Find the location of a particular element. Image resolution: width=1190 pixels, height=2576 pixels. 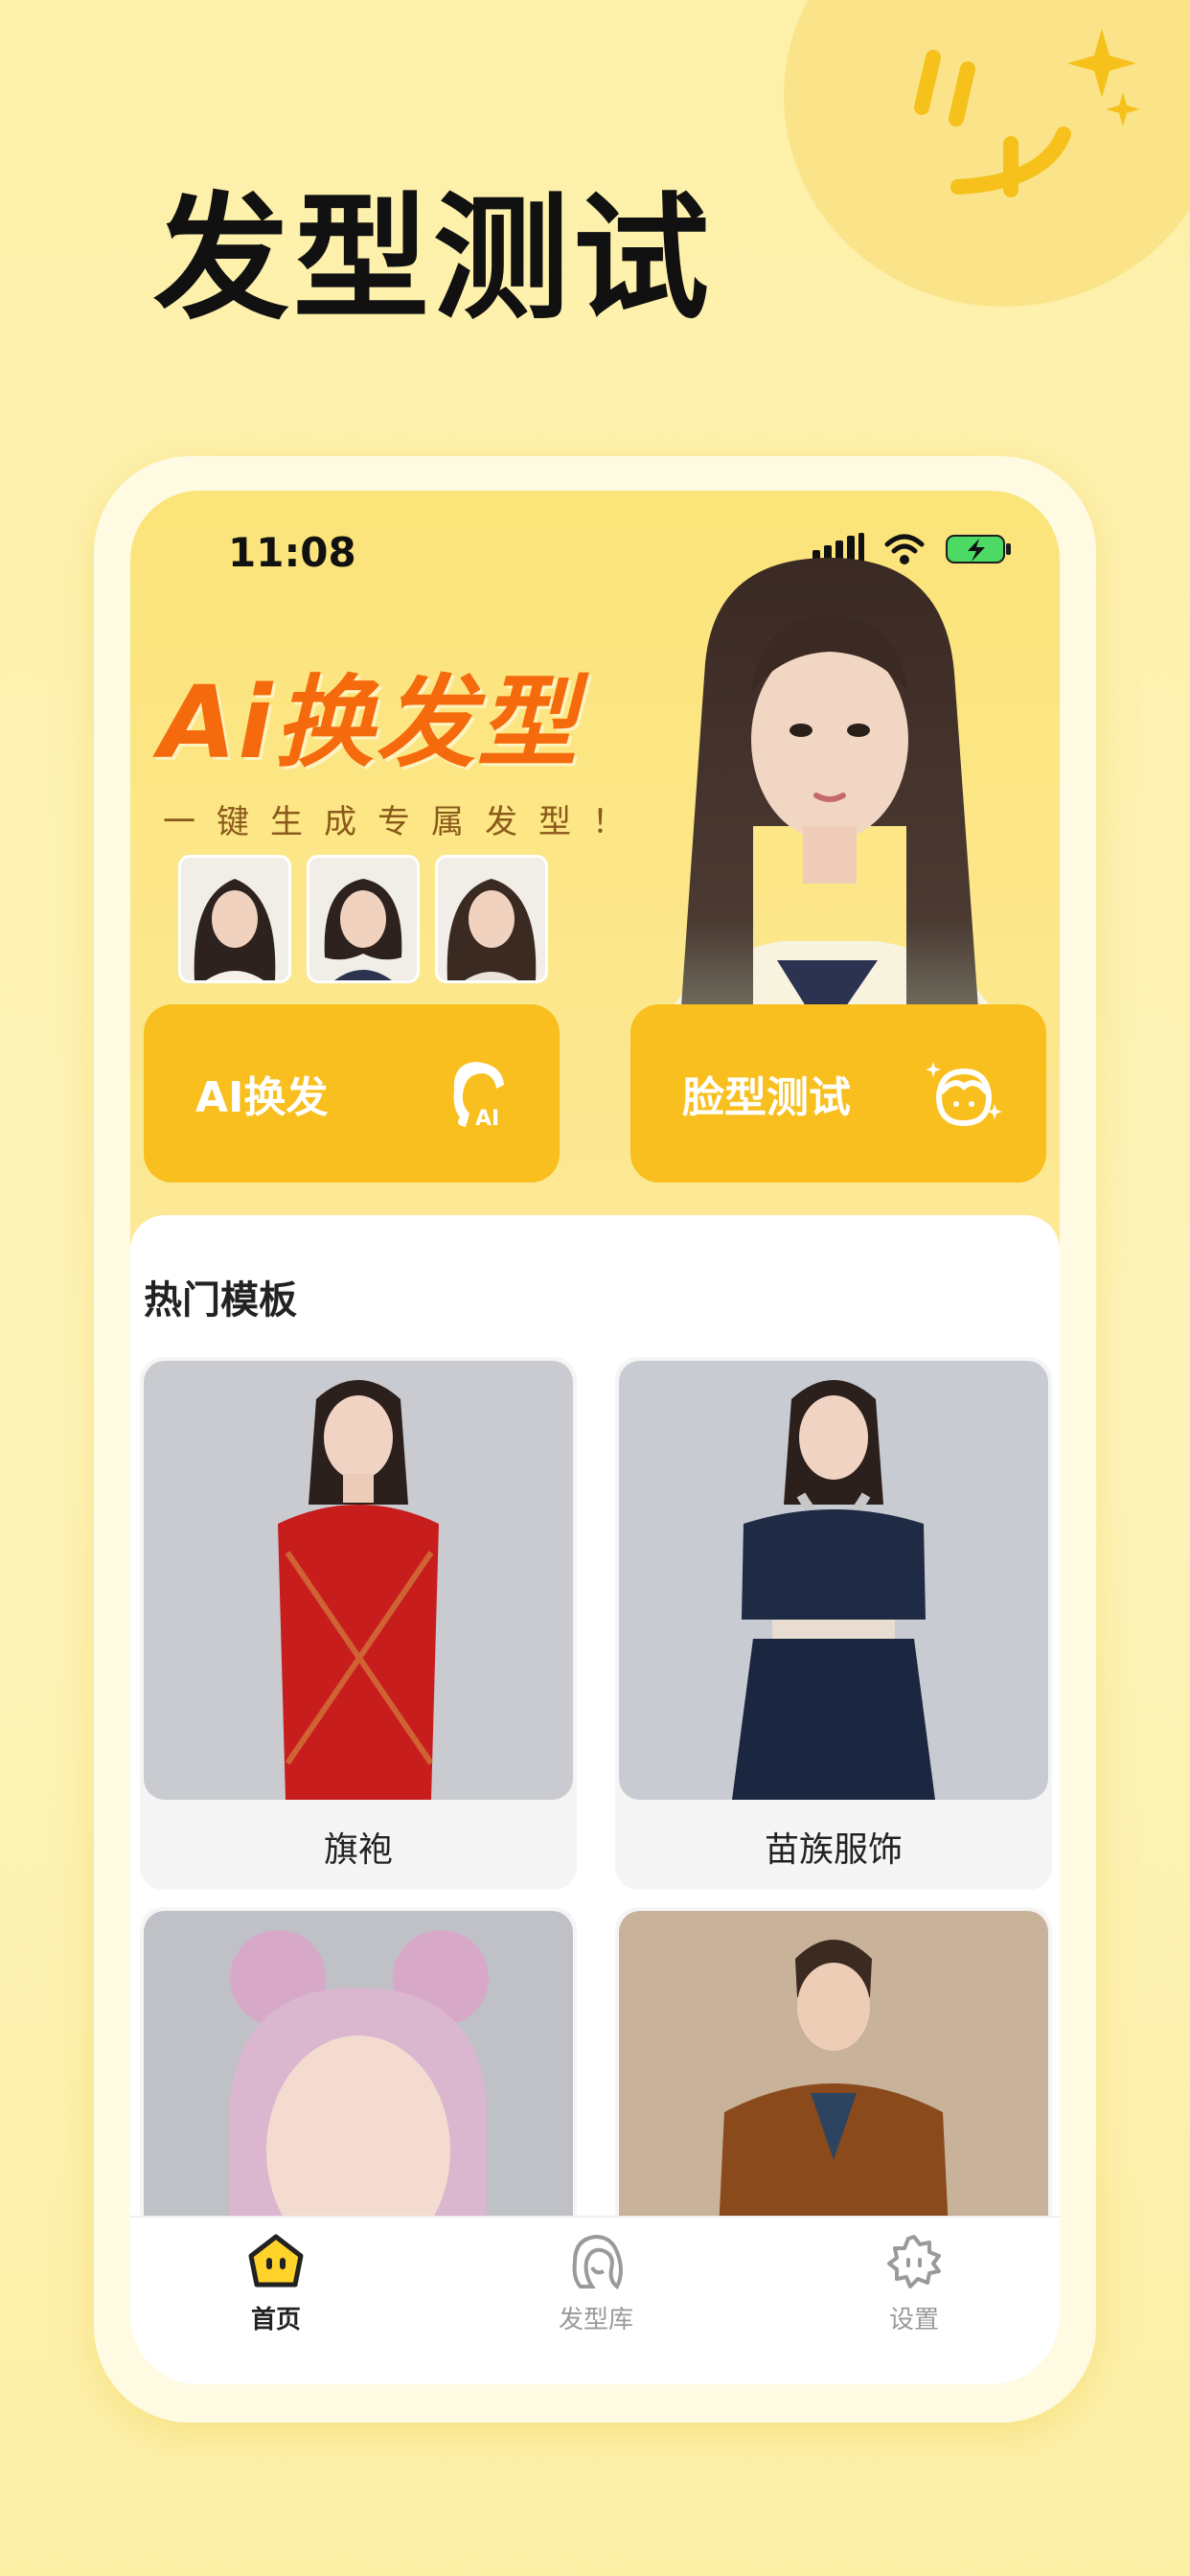

settings-gear-icon is located at coordinates (914, 2261).